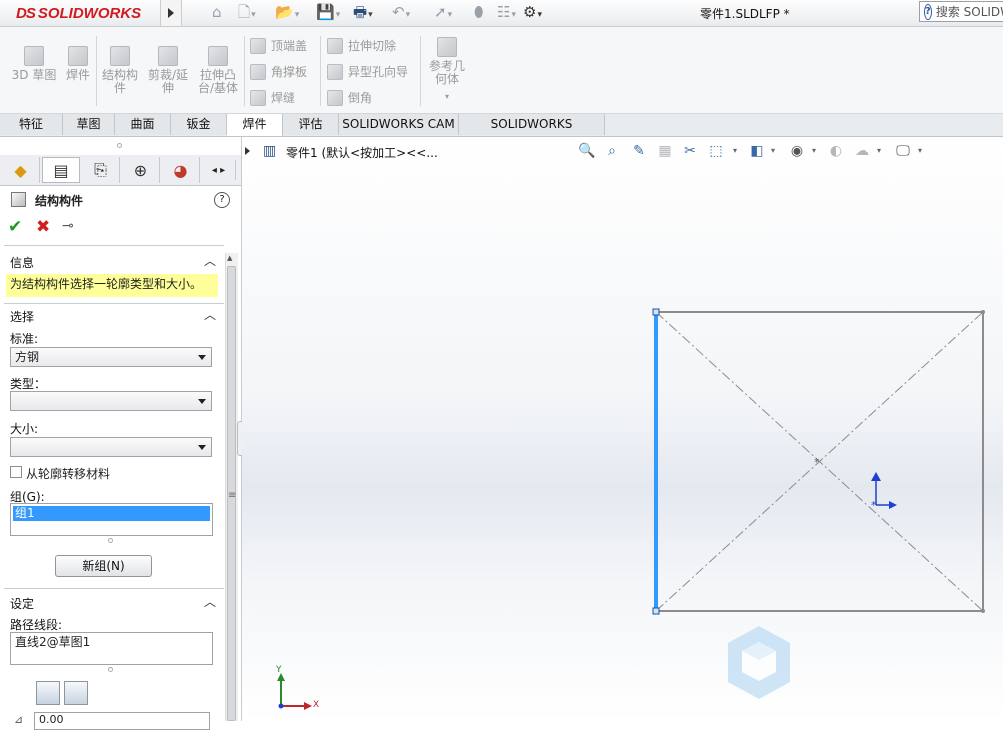 The width and height of the screenshot is (1003, 730). I want to click on configuration-manager-tab-icon: ⎘, so click(101, 170).